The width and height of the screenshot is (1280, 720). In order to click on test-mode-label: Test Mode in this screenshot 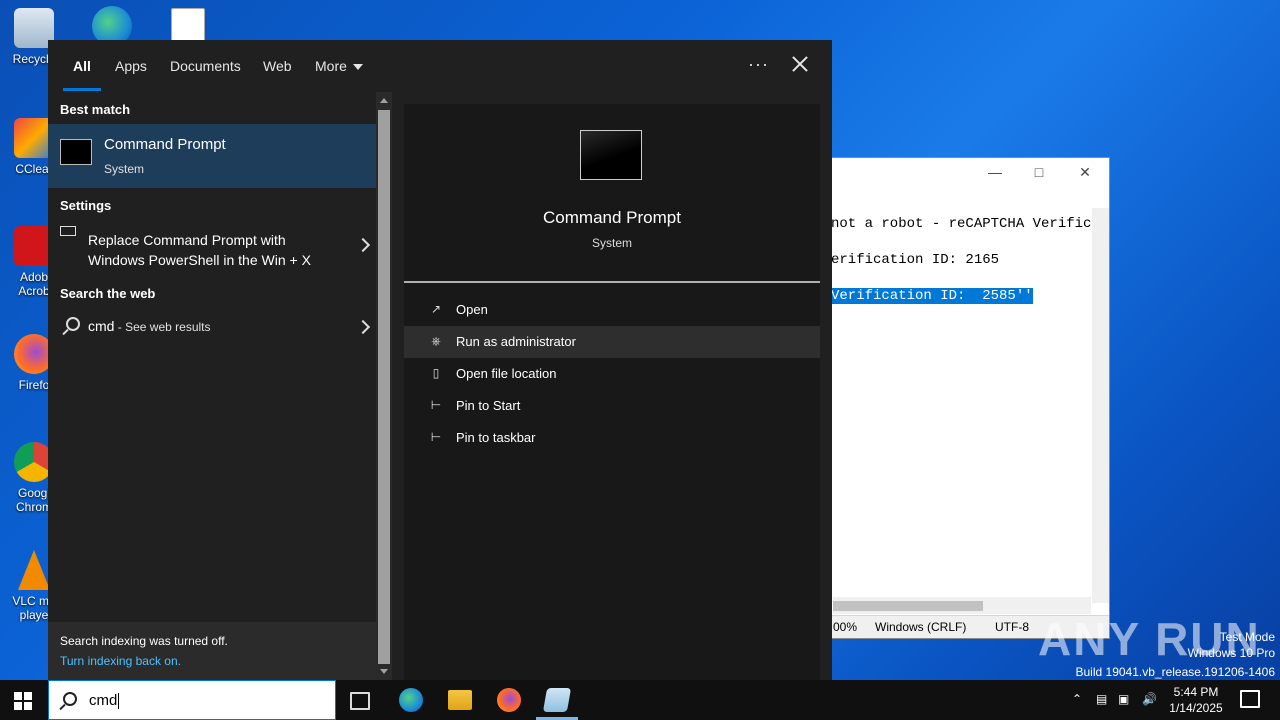, I will do `click(1247, 637)`.